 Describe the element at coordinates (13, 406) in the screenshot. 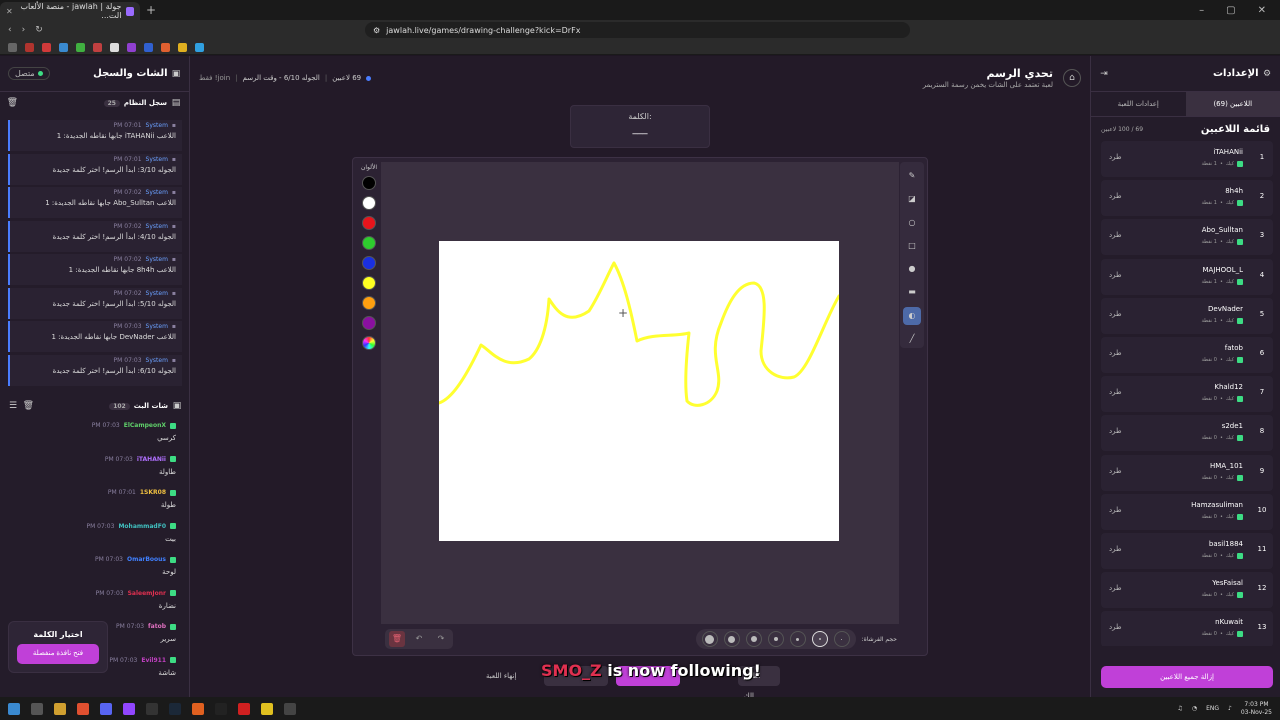

I see `filter-icon: ☰` at that location.